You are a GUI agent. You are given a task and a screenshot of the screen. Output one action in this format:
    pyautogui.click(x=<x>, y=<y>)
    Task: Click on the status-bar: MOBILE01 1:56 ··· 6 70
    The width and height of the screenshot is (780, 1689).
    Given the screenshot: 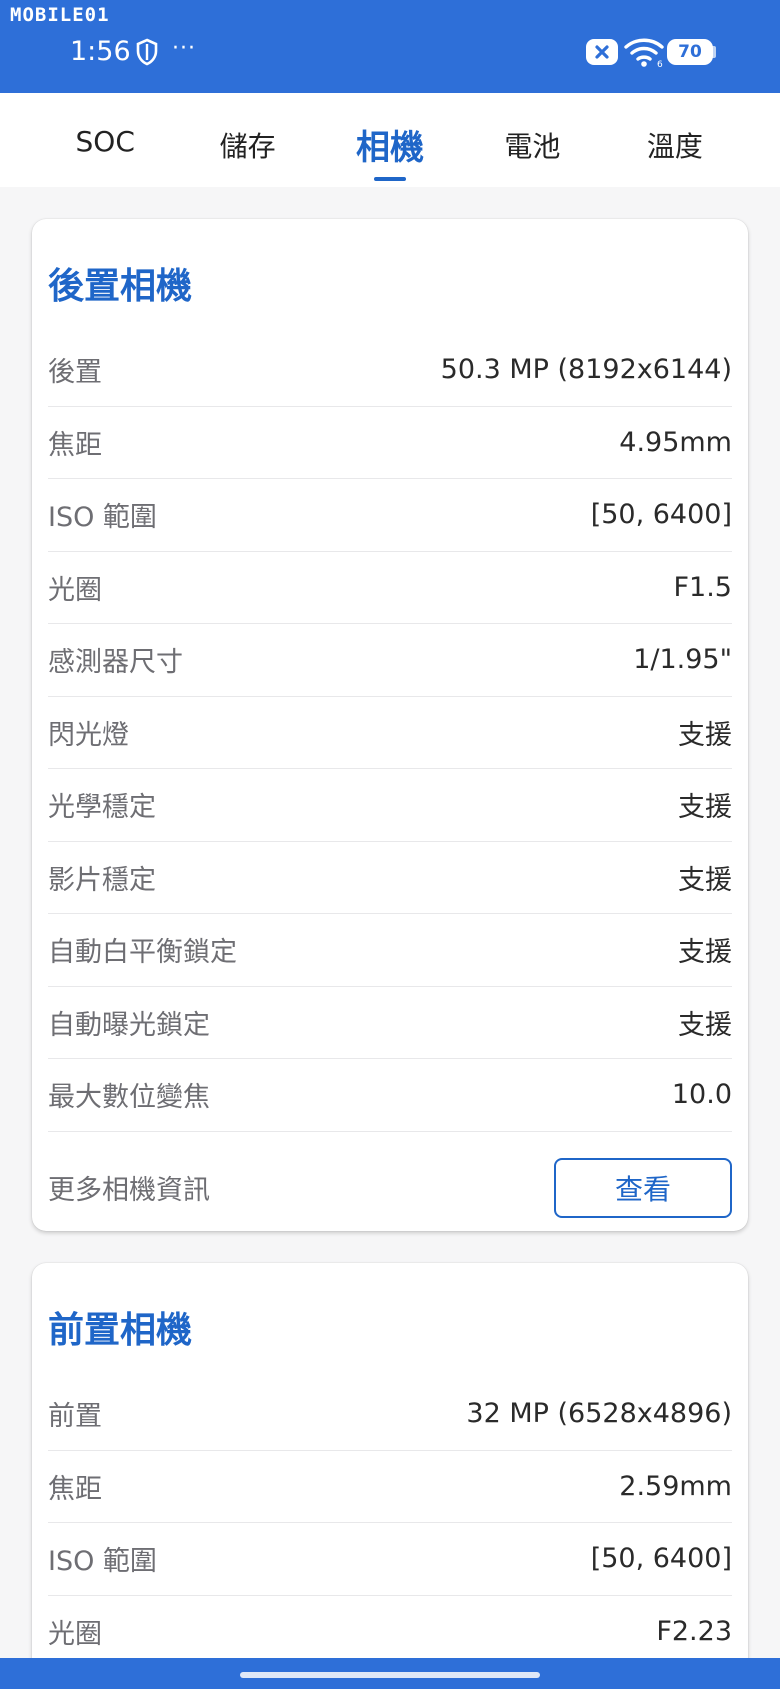 What is the action you would take?
    pyautogui.click(x=390, y=46)
    